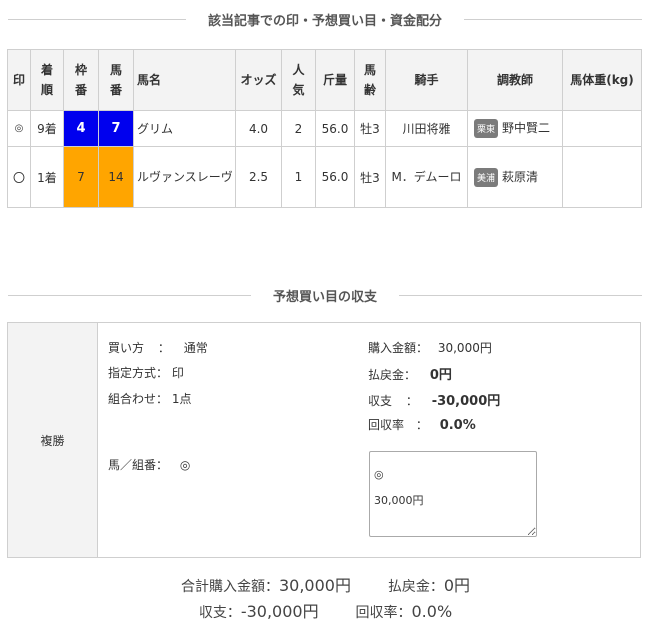 The height and width of the screenshot is (633, 651). What do you see at coordinates (398, 348) in the screenshot?
I see `purchase-label: 購入金額：` at bounding box center [398, 348].